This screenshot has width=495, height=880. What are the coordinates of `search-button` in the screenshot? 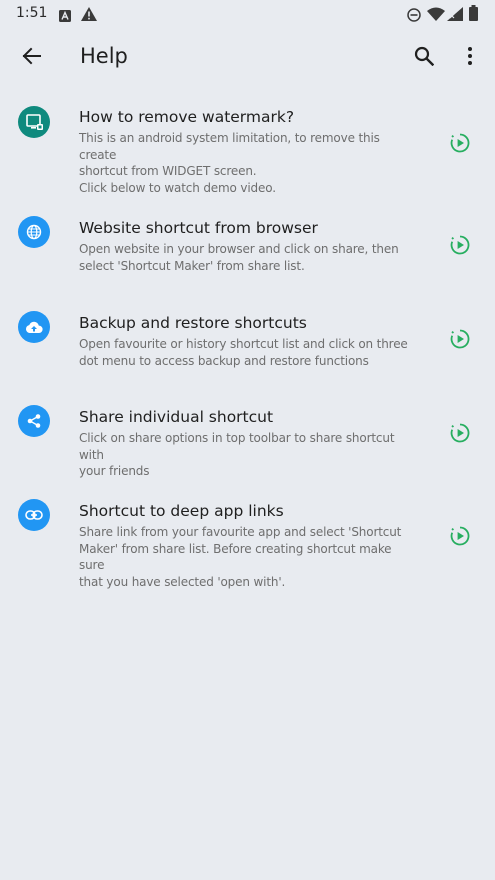 It's located at (424, 58).